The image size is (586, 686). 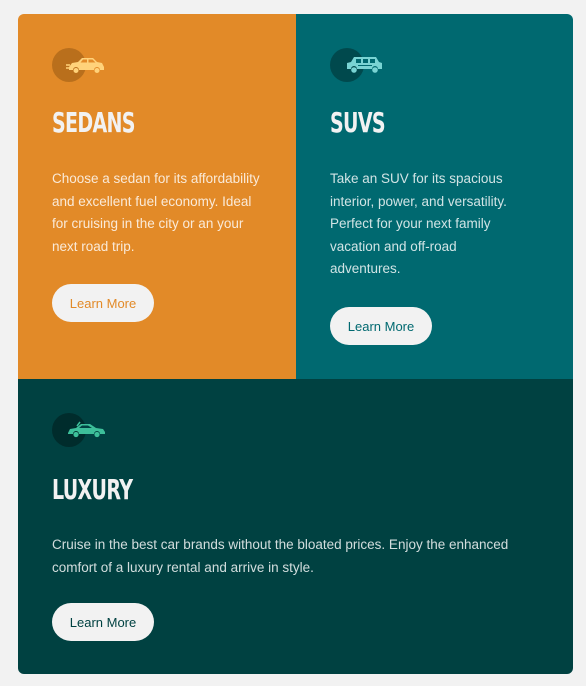 What do you see at coordinates (84, 430) in the screenshot?
I see `luxury-car-icon` at bounding box center [84, 430].